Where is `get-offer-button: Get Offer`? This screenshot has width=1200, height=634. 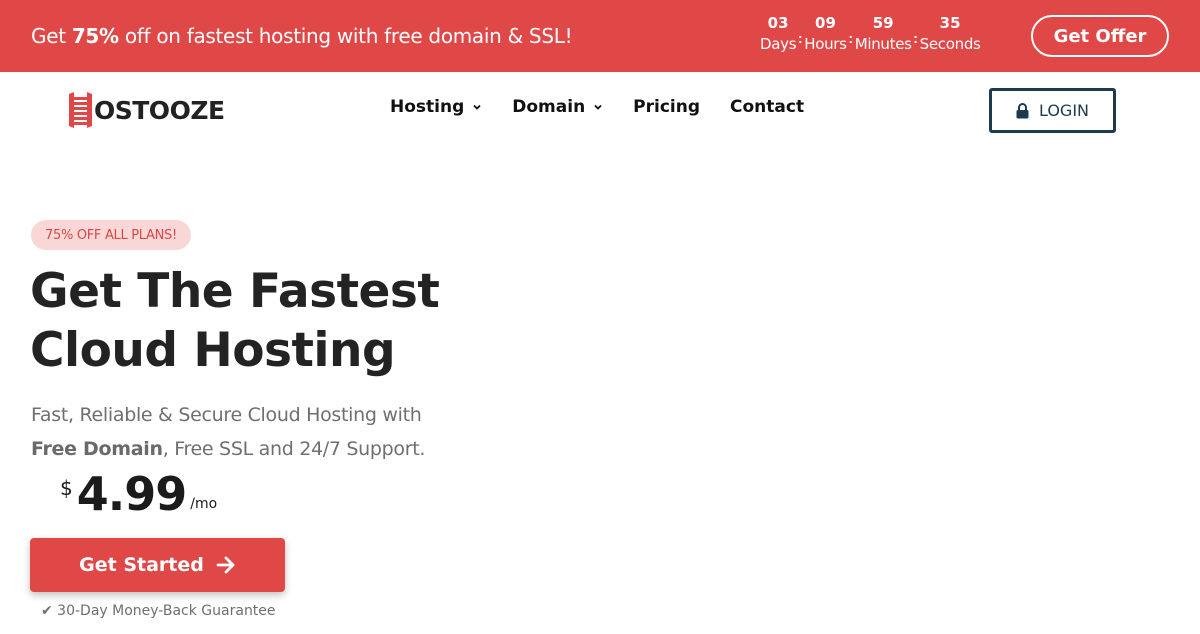
get-offer-button: Get Offer is located at coordinates (1100, 36).